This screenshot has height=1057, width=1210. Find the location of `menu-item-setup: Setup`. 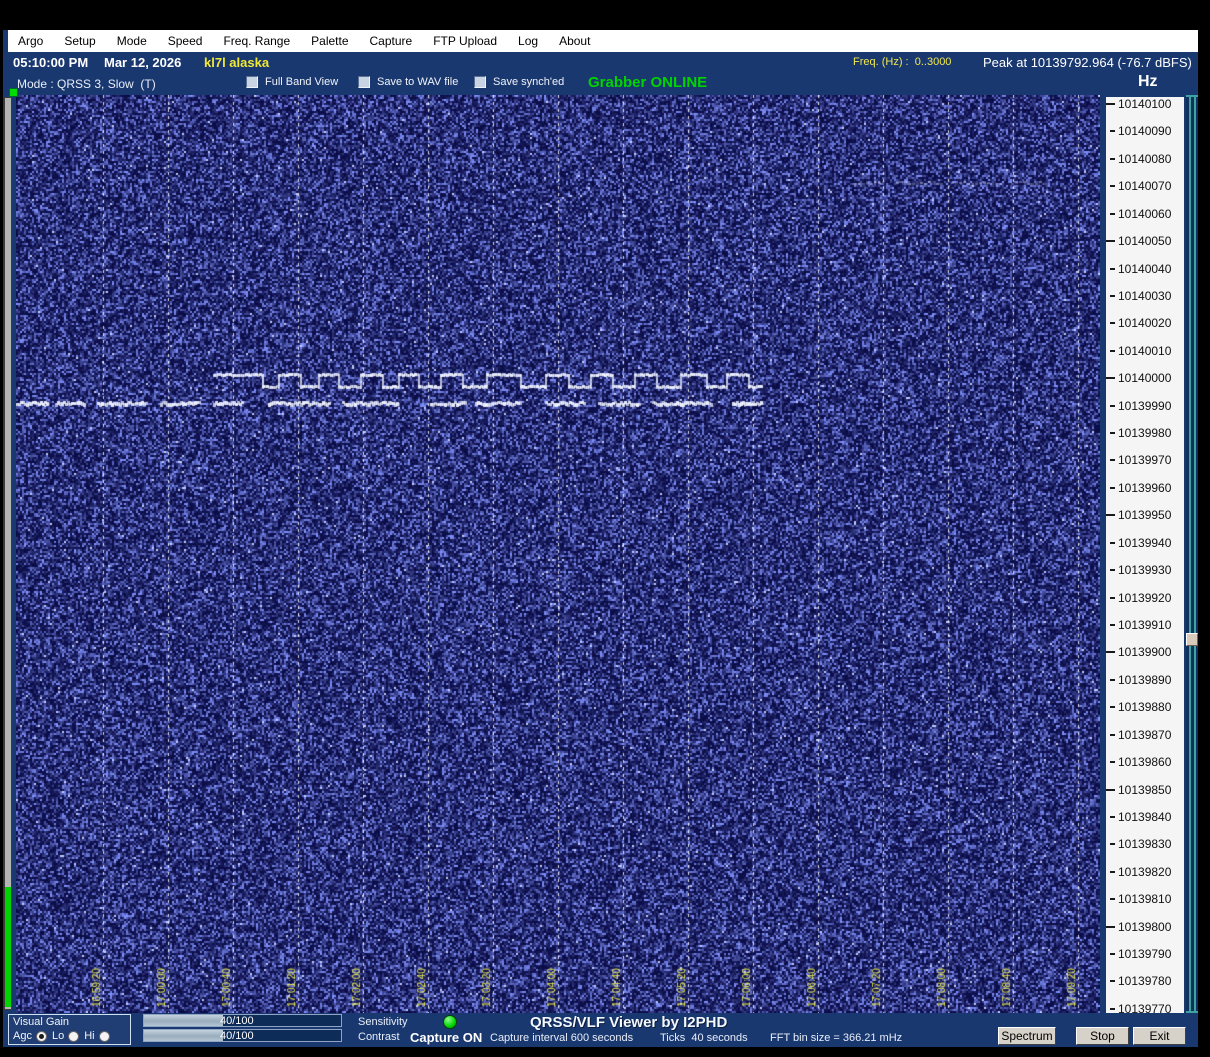

menu-item-setup: Setup is located at coordinates (79, 41).